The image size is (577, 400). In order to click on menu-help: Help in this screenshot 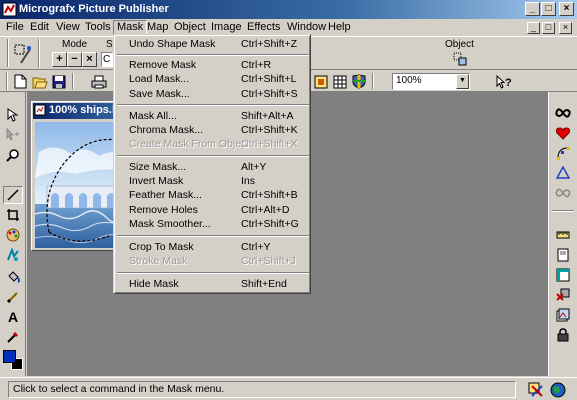, I will do `click(339, 27)`.